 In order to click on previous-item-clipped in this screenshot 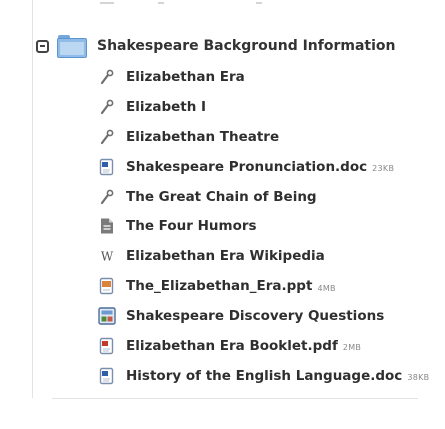, I will do `click(246, 5)`.